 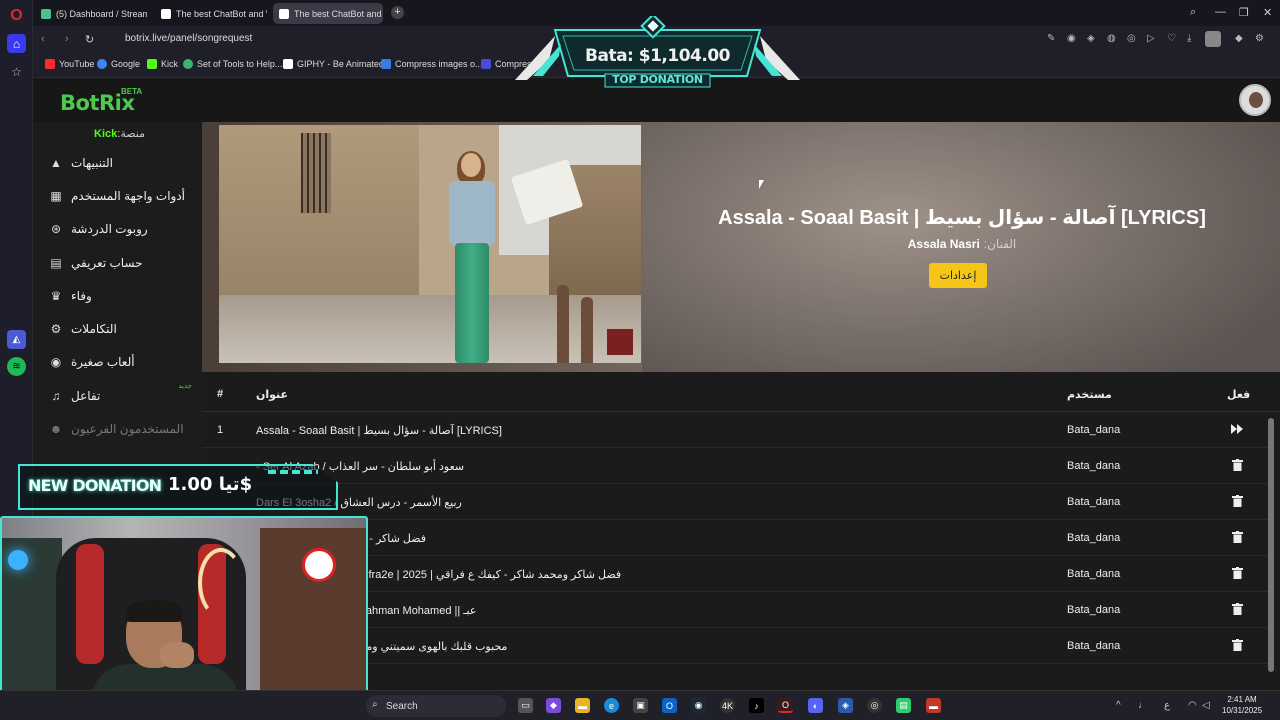 What do you see at coordinates (1213, 39) in the screenshot?
I see `profile-avatar` at bounding box center [1213, 39].